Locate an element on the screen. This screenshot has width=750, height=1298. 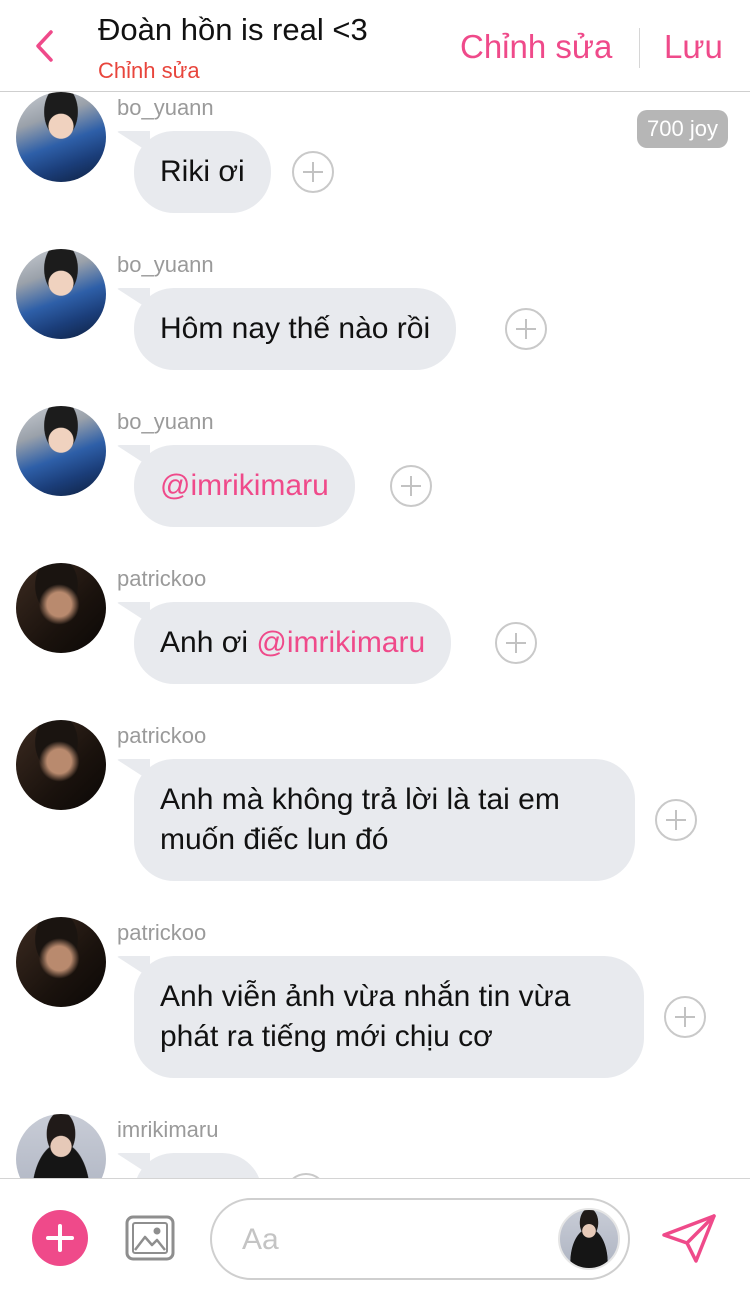
message-bubble: @imrikimaru is located at coordinates (244, 486).